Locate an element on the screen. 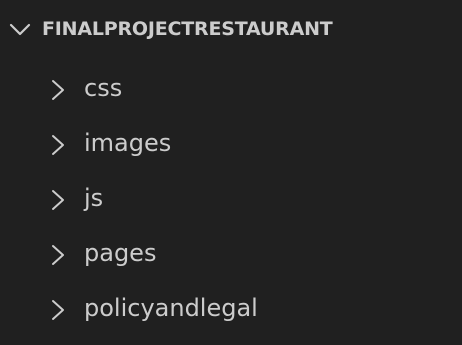 The width and height of the screenshot is (462, 345). chevron-down-icon is located at coordinates (20, 30).